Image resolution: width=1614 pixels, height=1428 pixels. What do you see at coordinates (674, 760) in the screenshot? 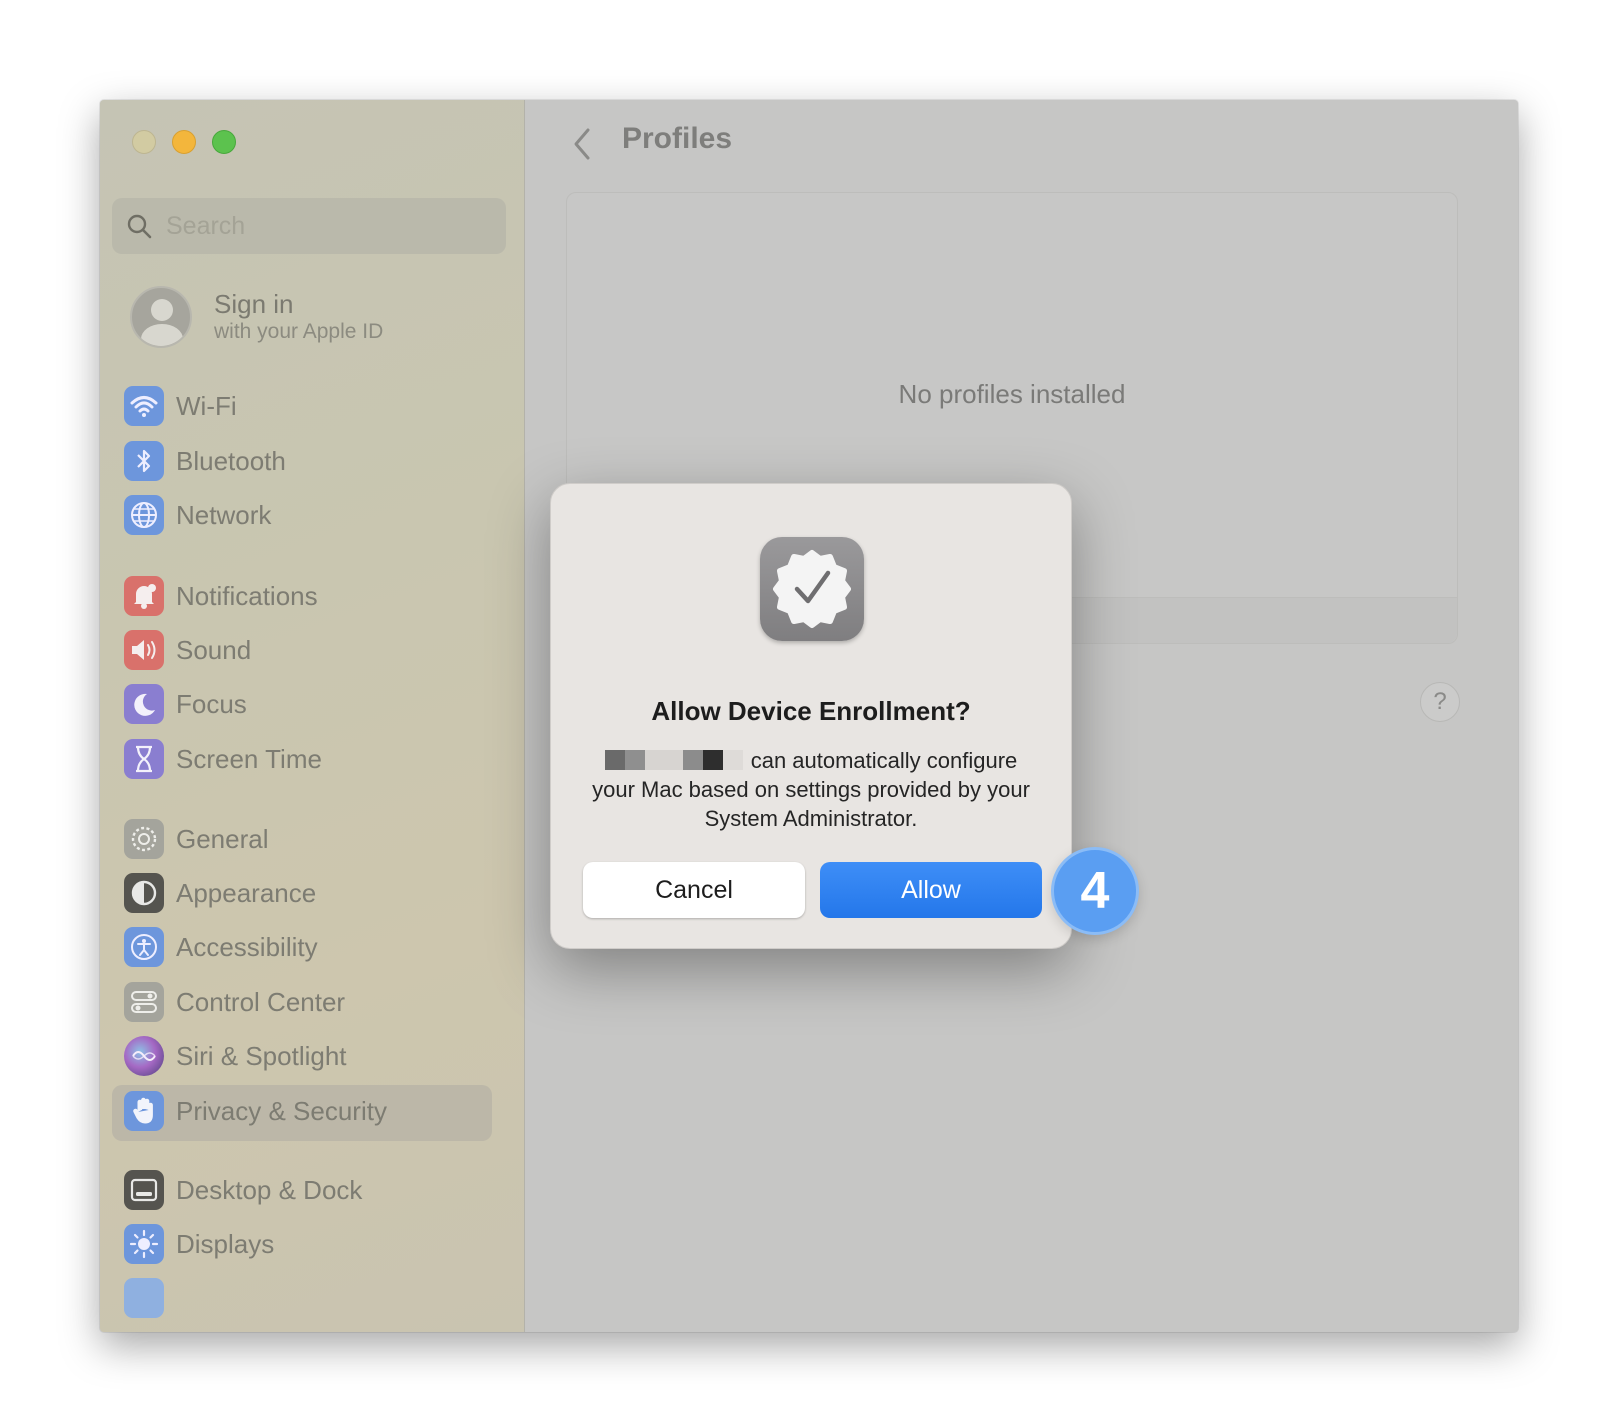
I see `redacted-organization-name` at bounding box center [674, 760].